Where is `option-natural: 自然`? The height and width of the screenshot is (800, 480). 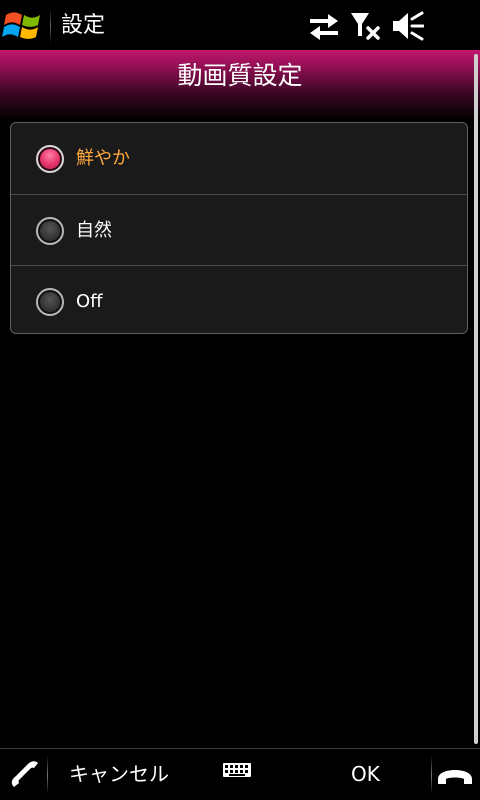 option-natural: 自然 is located at coordinates (239, 229).